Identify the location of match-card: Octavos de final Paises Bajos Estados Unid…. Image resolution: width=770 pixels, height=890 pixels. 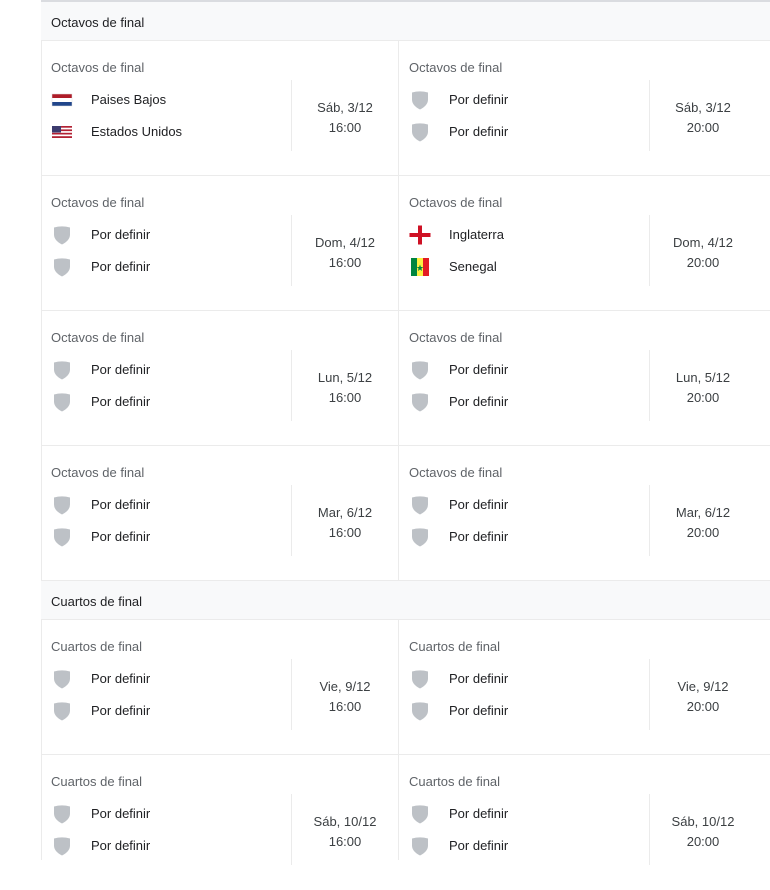
(219, 108).